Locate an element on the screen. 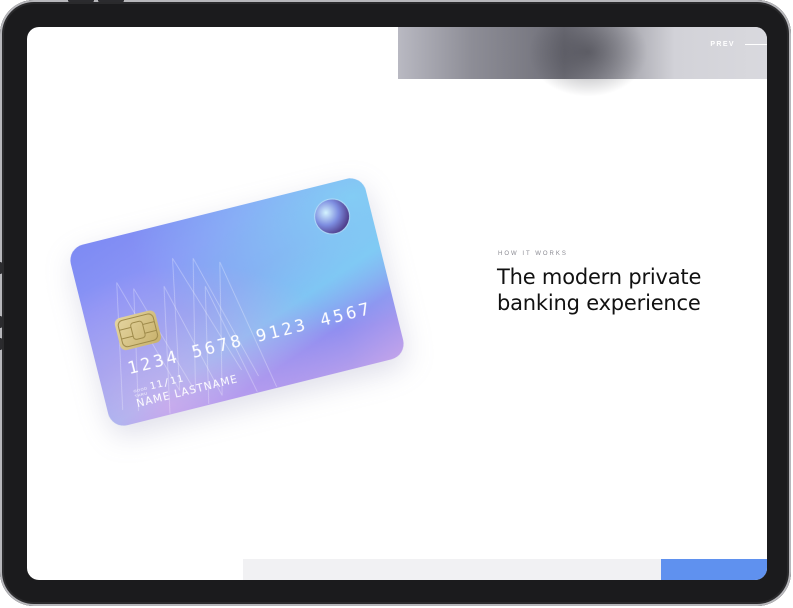  hero-image: PREV is located at coordinates (582, 62).